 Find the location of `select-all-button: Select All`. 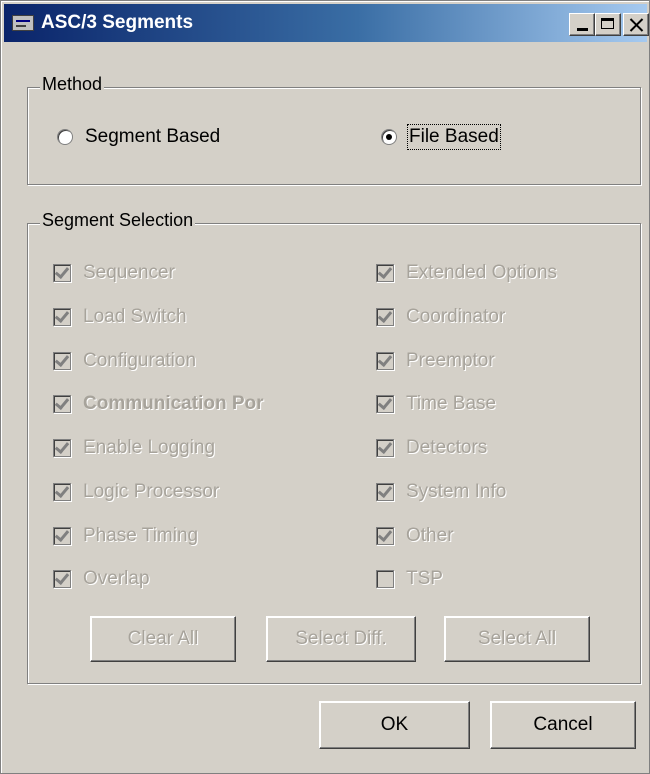

select-all-button: Select All is located at coordinates (517, 639).